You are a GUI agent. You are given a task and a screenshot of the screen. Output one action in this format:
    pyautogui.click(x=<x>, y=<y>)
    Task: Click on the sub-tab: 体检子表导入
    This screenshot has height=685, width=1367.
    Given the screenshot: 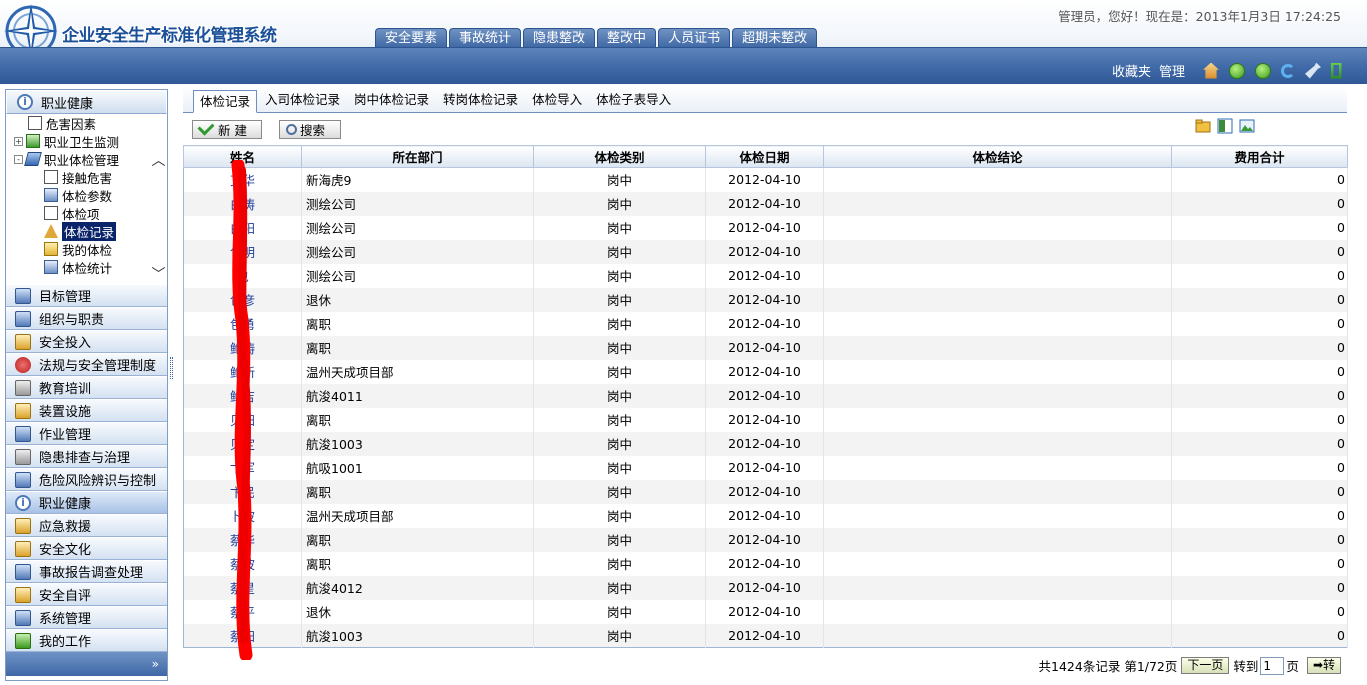 What is the action you would take?
    pyautogui.click(x=633, y=100)
    